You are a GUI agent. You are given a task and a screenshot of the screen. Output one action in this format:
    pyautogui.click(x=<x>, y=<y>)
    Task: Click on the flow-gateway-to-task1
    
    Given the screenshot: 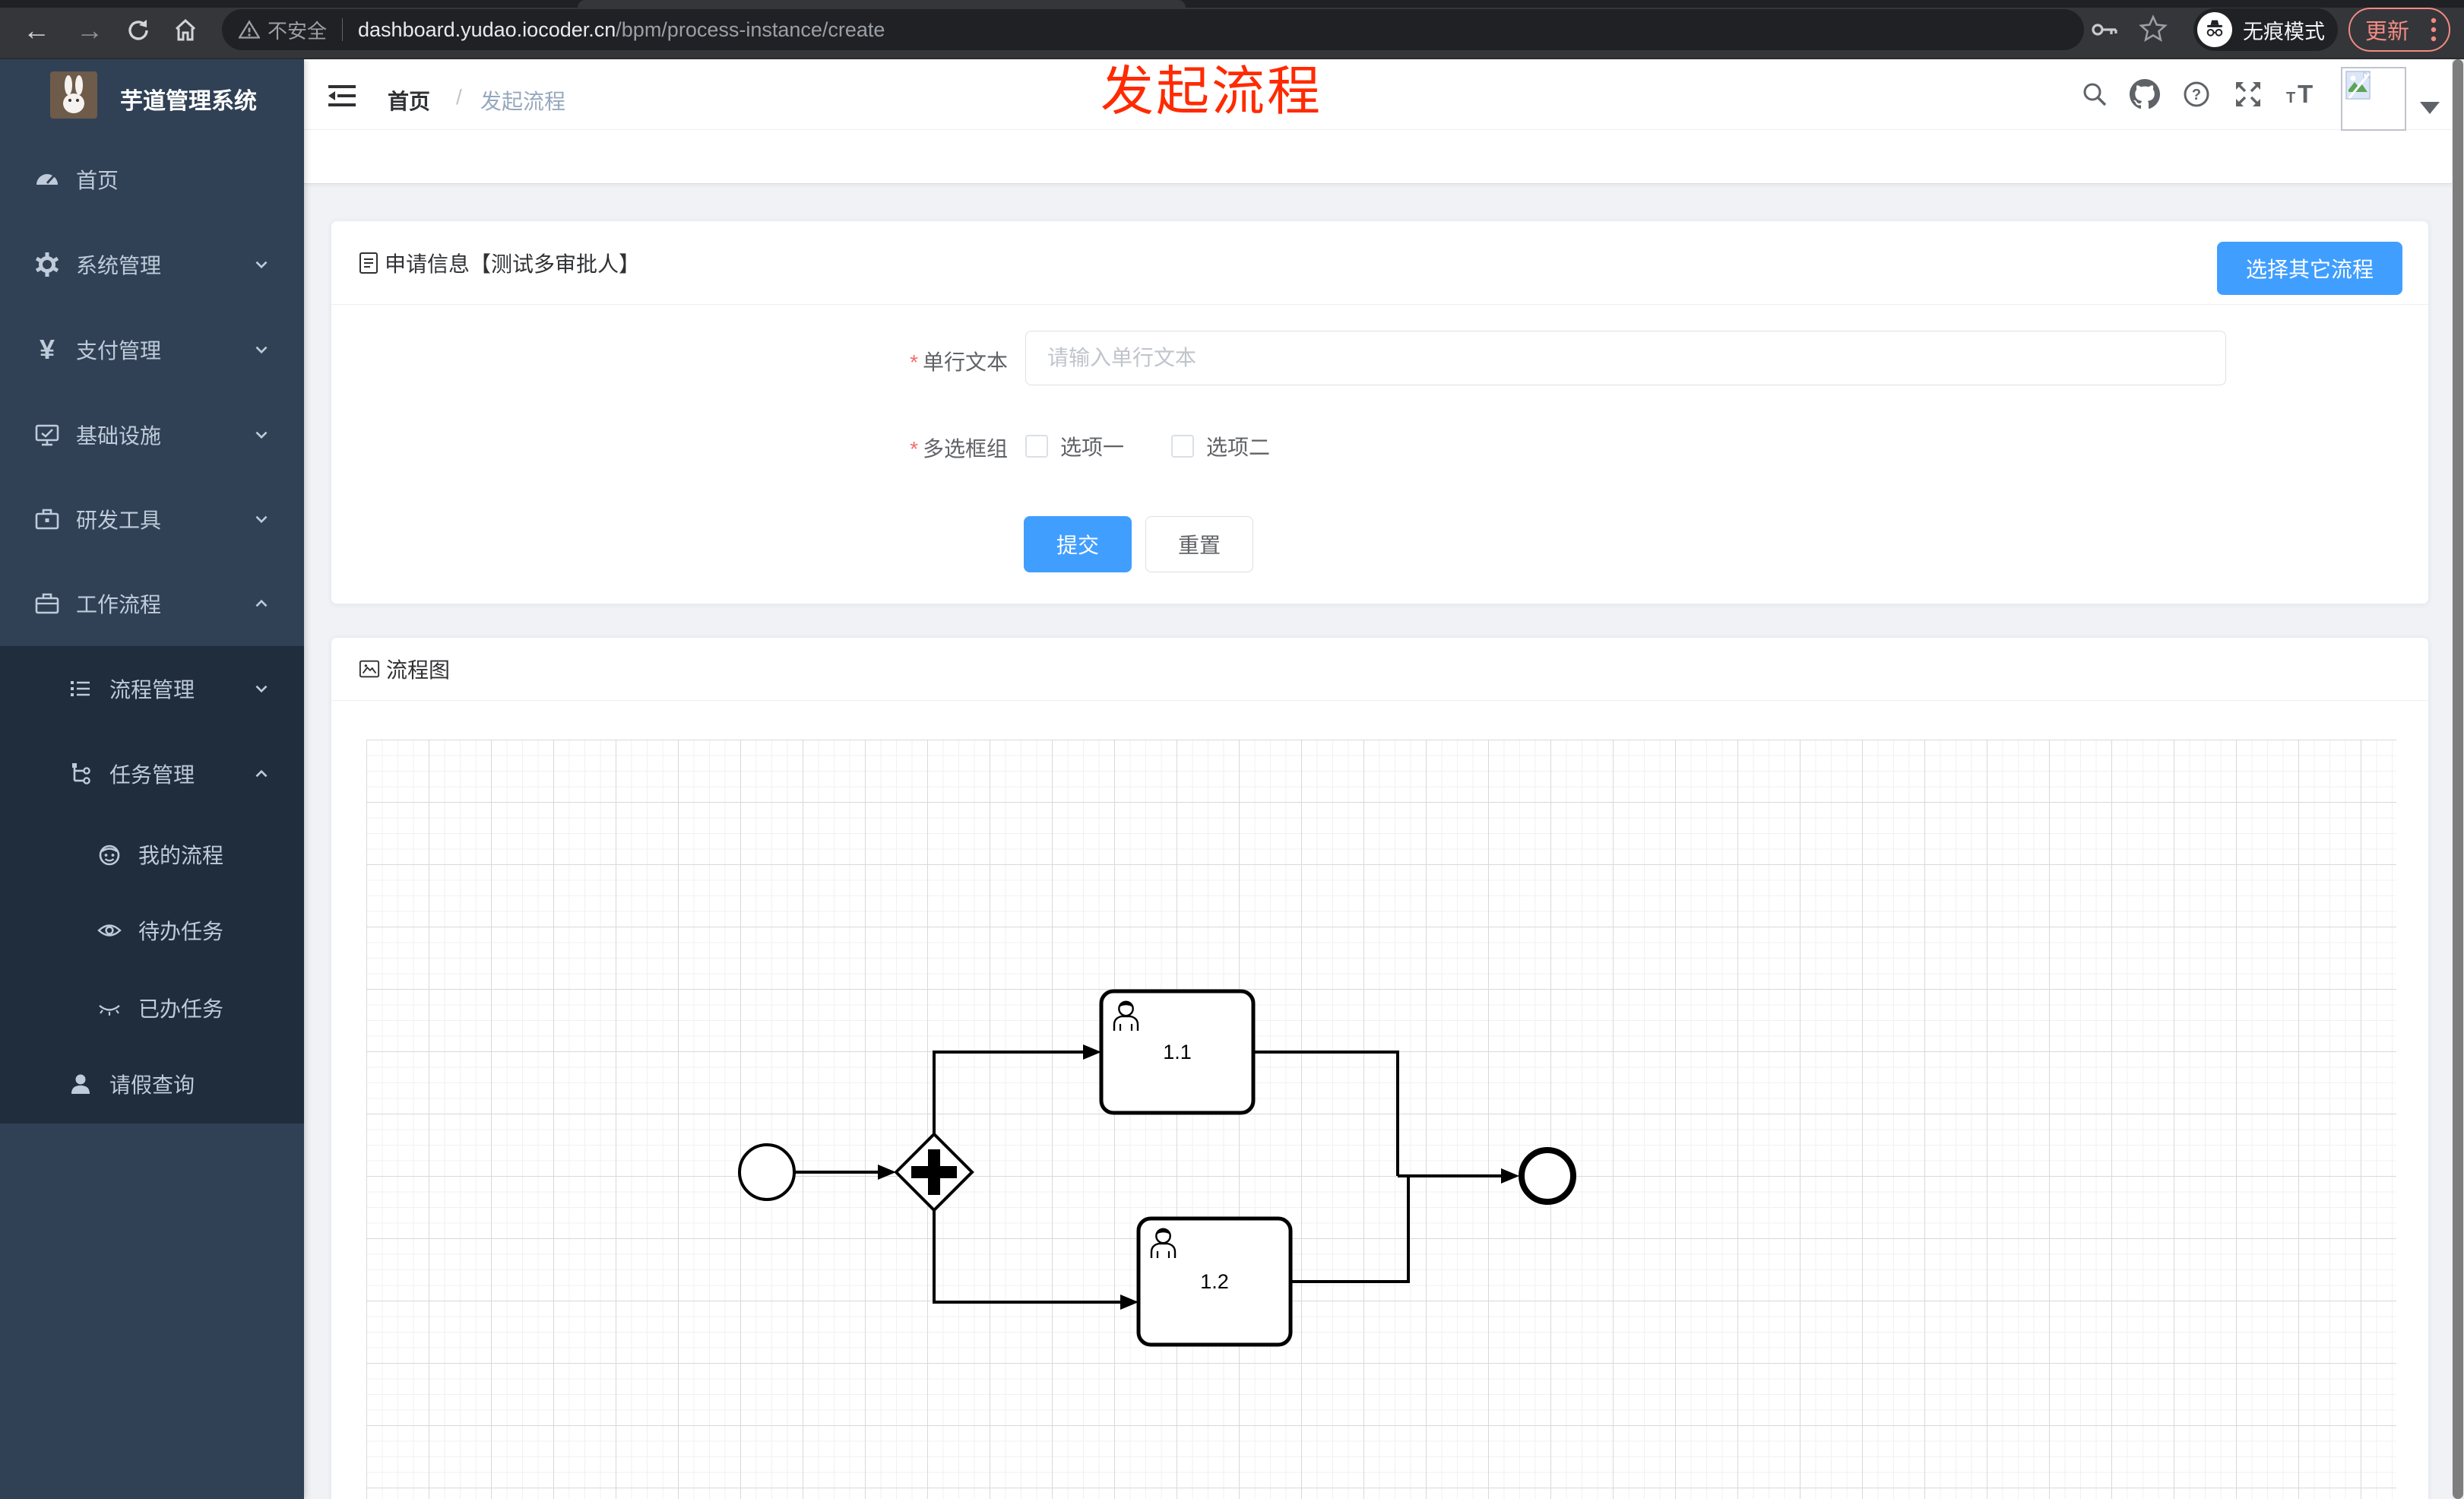 What is the action you would take?
    pyautogui.click(x=1009, y=1092)
    